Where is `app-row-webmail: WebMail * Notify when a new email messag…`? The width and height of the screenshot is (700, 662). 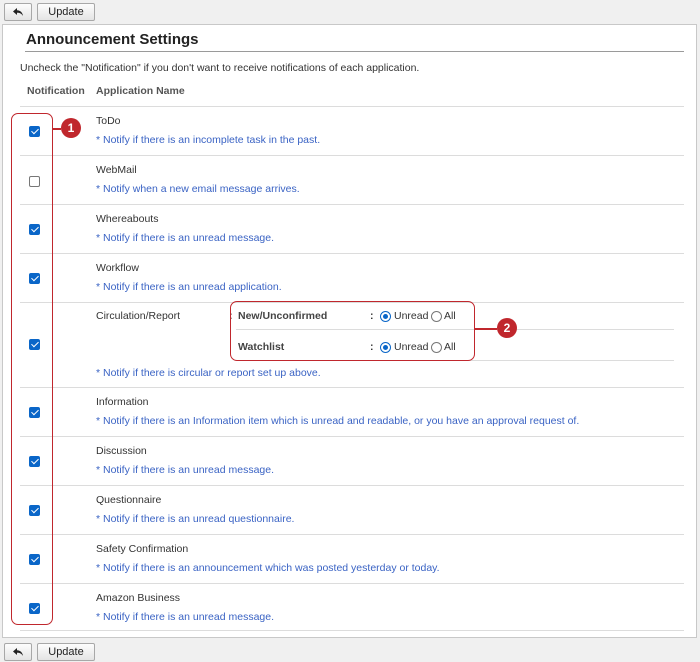 app-row-webmail: WebMail * Notify when a new email messag… is located at coordinates (352, 180).